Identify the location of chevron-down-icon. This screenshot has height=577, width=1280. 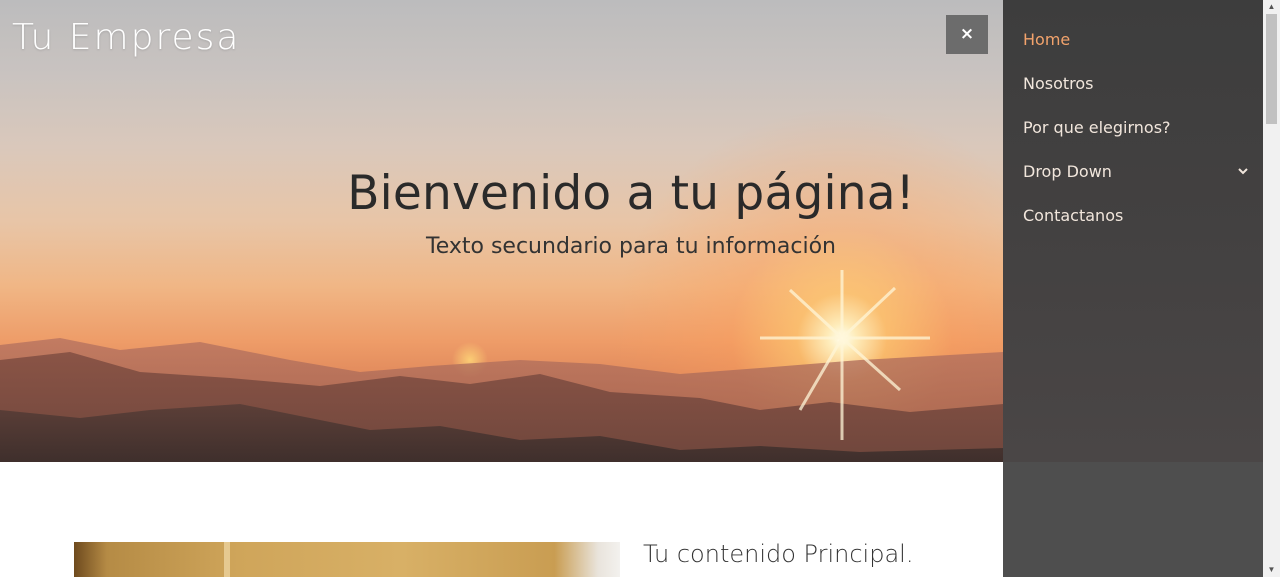
(1243, 176).